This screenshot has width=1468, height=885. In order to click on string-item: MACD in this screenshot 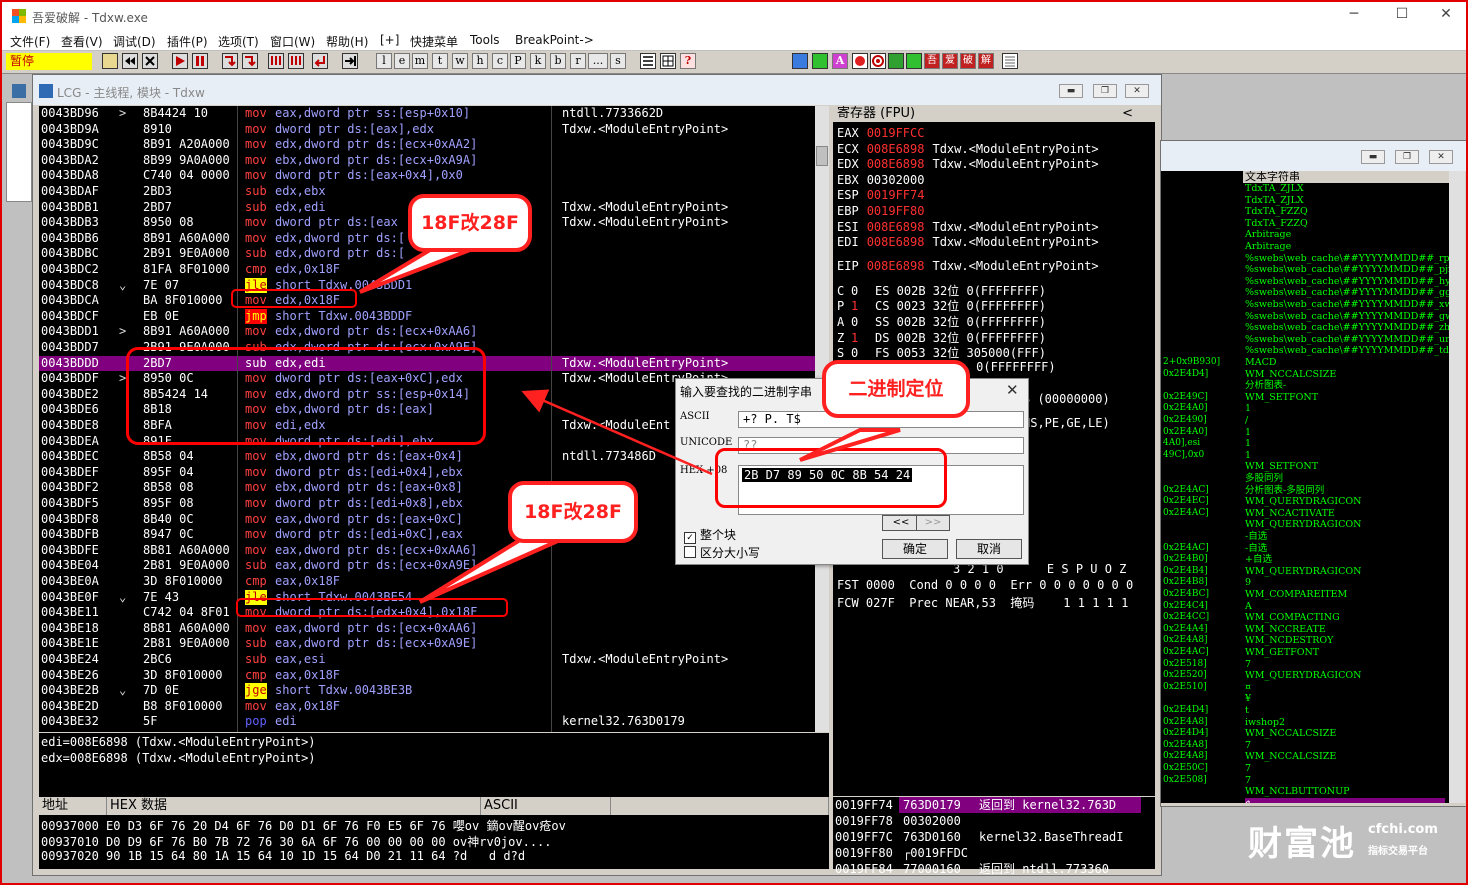, I will do `click(1260, 363)`.